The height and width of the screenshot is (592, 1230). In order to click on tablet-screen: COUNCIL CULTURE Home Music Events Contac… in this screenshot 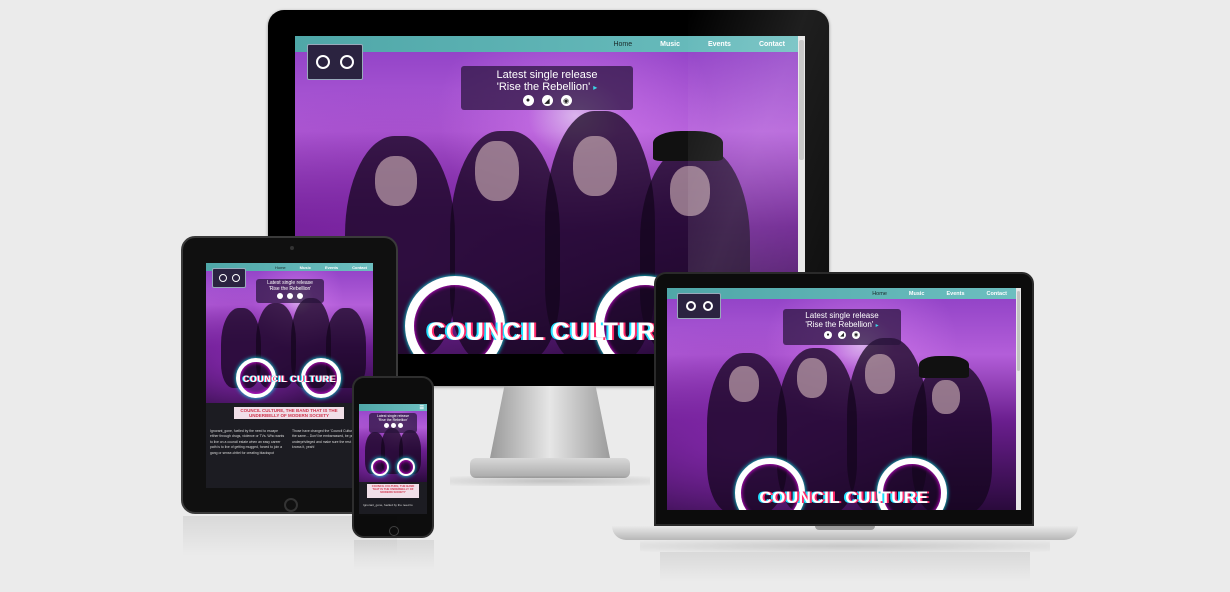, I will do `click(289, 375)`.